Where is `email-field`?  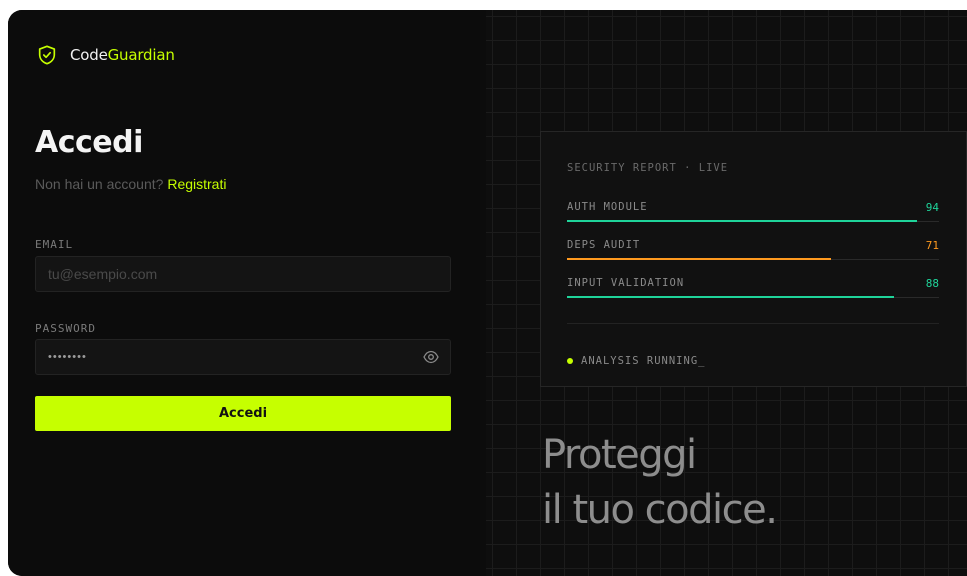
email-field is located at coordinates (243, 274).